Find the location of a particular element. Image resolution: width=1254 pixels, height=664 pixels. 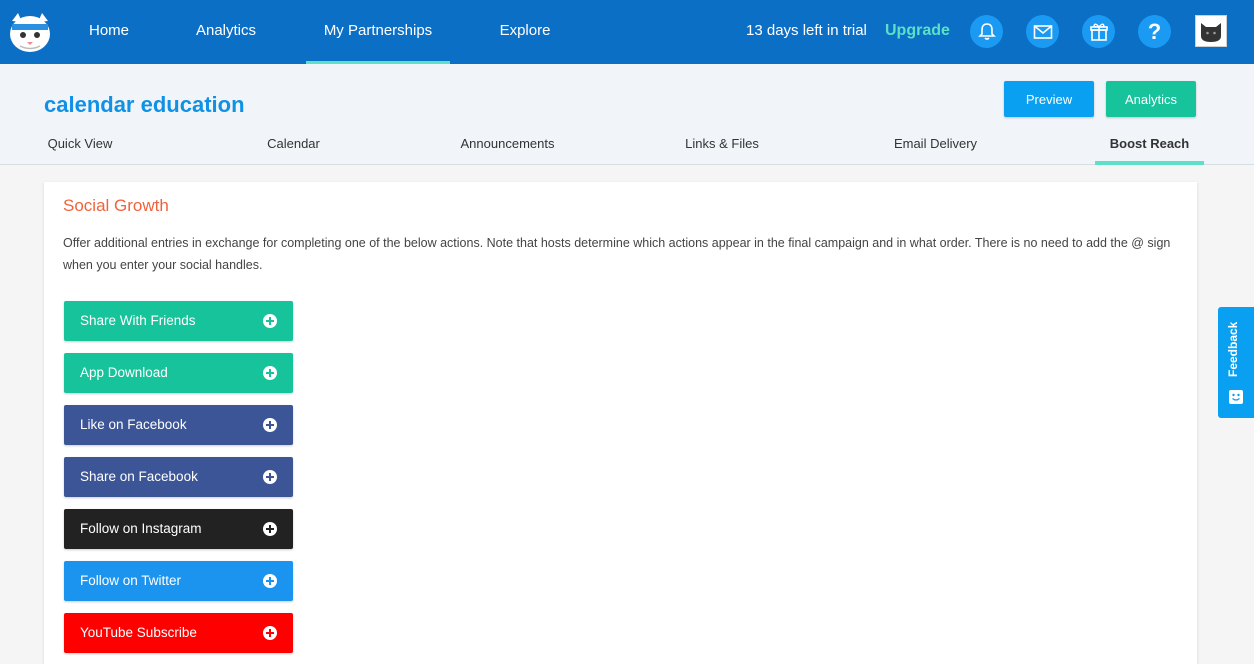

avatar is located at coordinates (1211, 31).